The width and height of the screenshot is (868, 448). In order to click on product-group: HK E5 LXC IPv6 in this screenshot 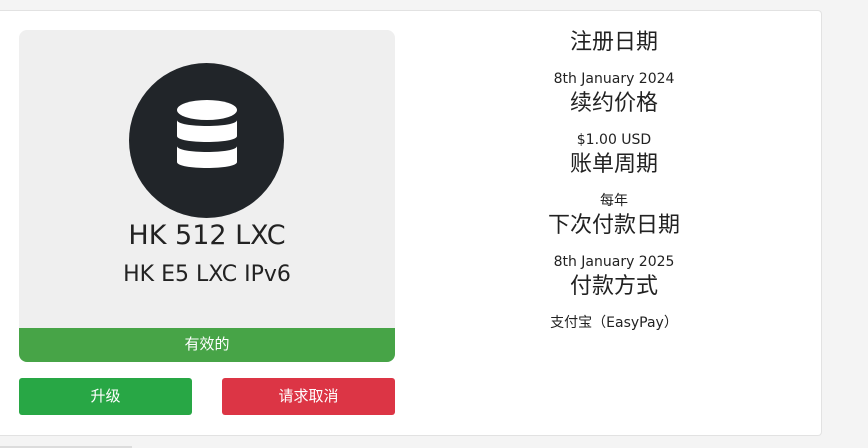, I will do `click(207, 274)`.